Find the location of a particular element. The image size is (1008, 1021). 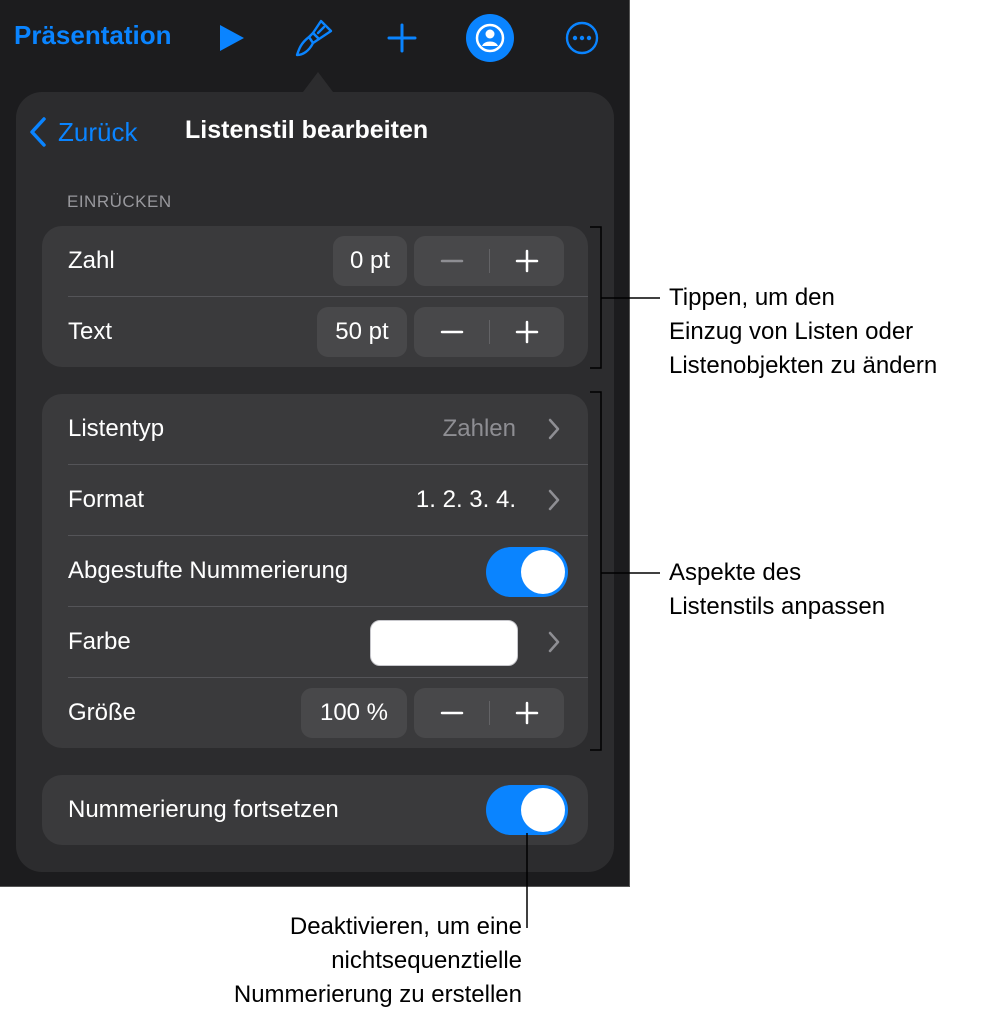

style-callout: Aspekte des Listenstils anpassen is located at coordinates (777, 589).